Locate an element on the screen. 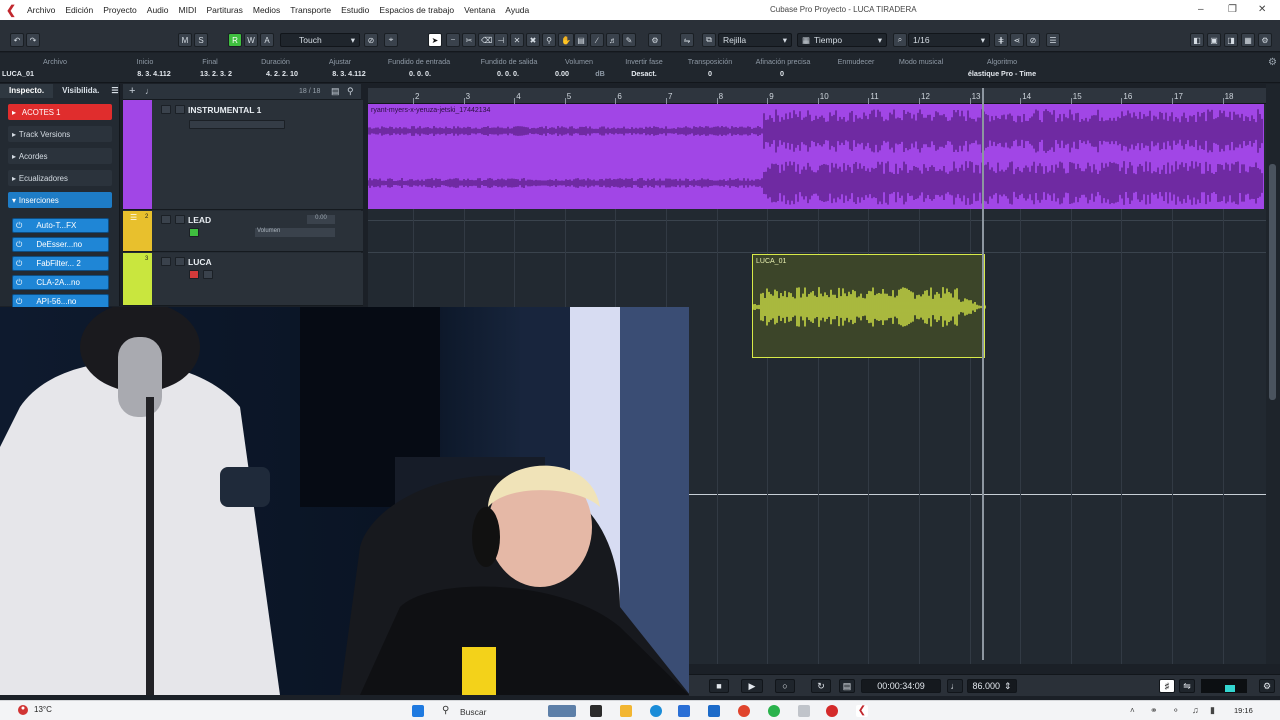 The image size is (1280, 720). record-enable-button is located at coordinates (194, 274).